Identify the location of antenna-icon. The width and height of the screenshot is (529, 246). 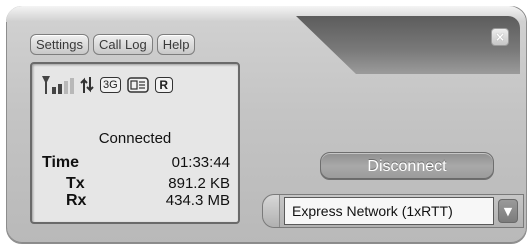
(46, 85).